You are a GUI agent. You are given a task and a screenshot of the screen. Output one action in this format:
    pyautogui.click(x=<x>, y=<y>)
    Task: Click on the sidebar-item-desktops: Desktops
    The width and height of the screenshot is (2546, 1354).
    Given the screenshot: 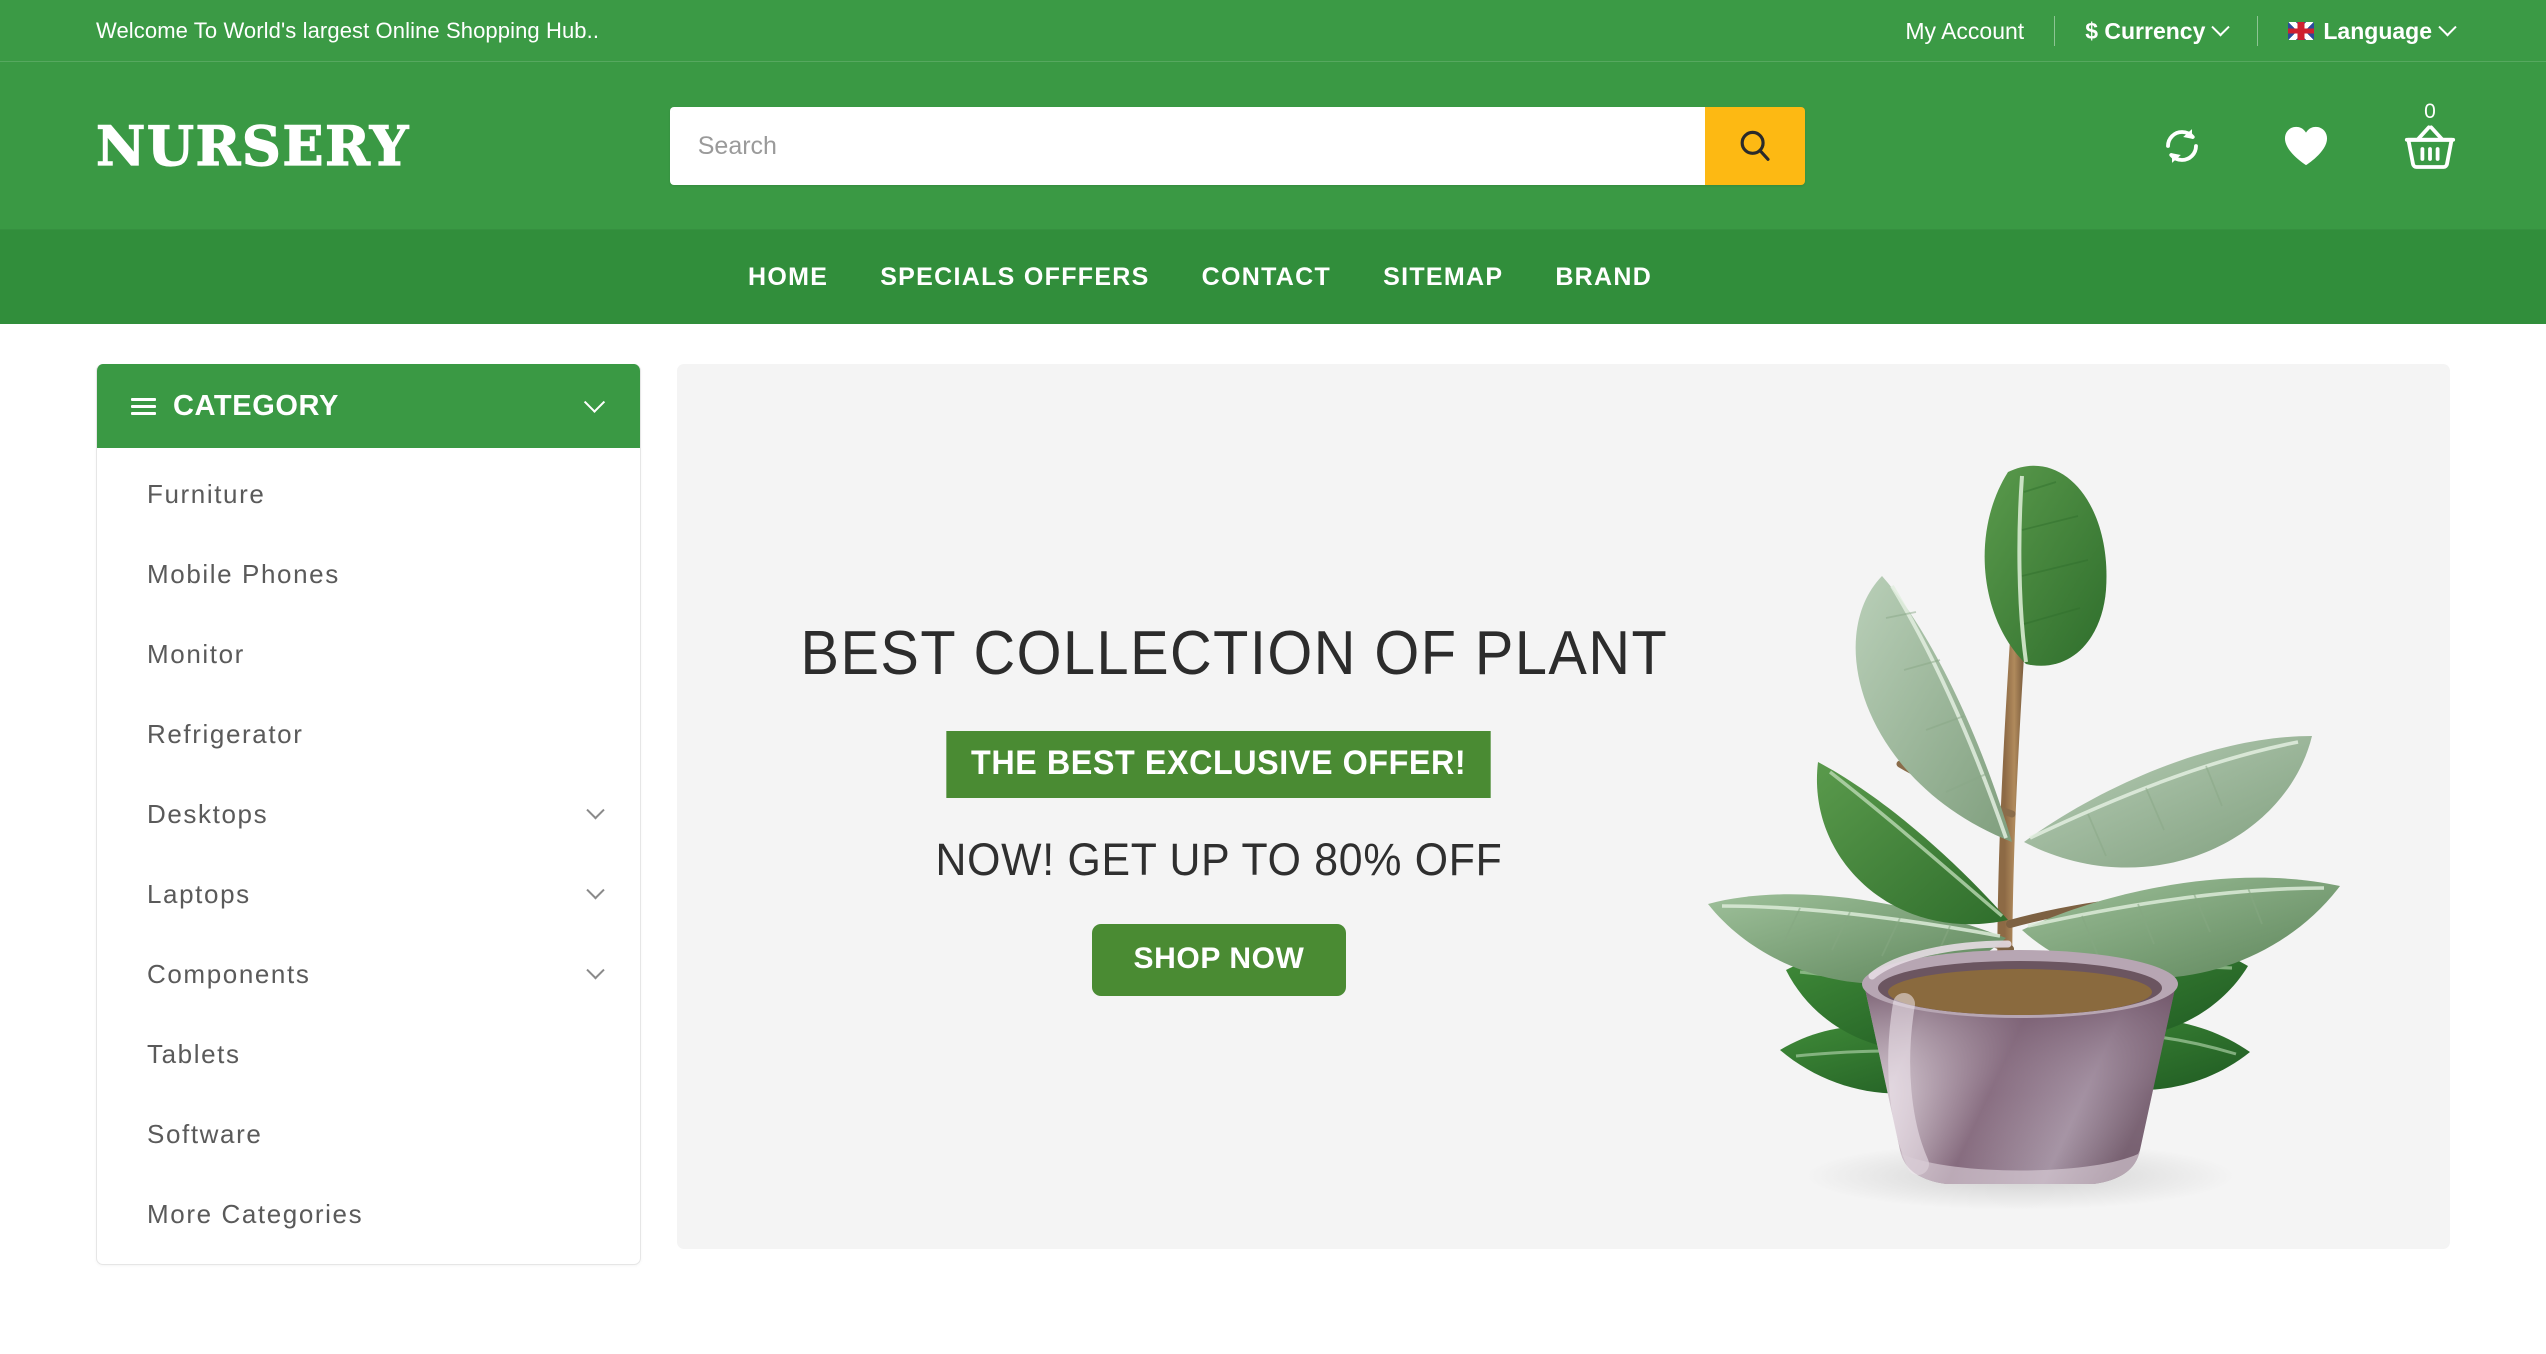 What is the action you would take?
    pyautogui.click(x=368, y=814)
    